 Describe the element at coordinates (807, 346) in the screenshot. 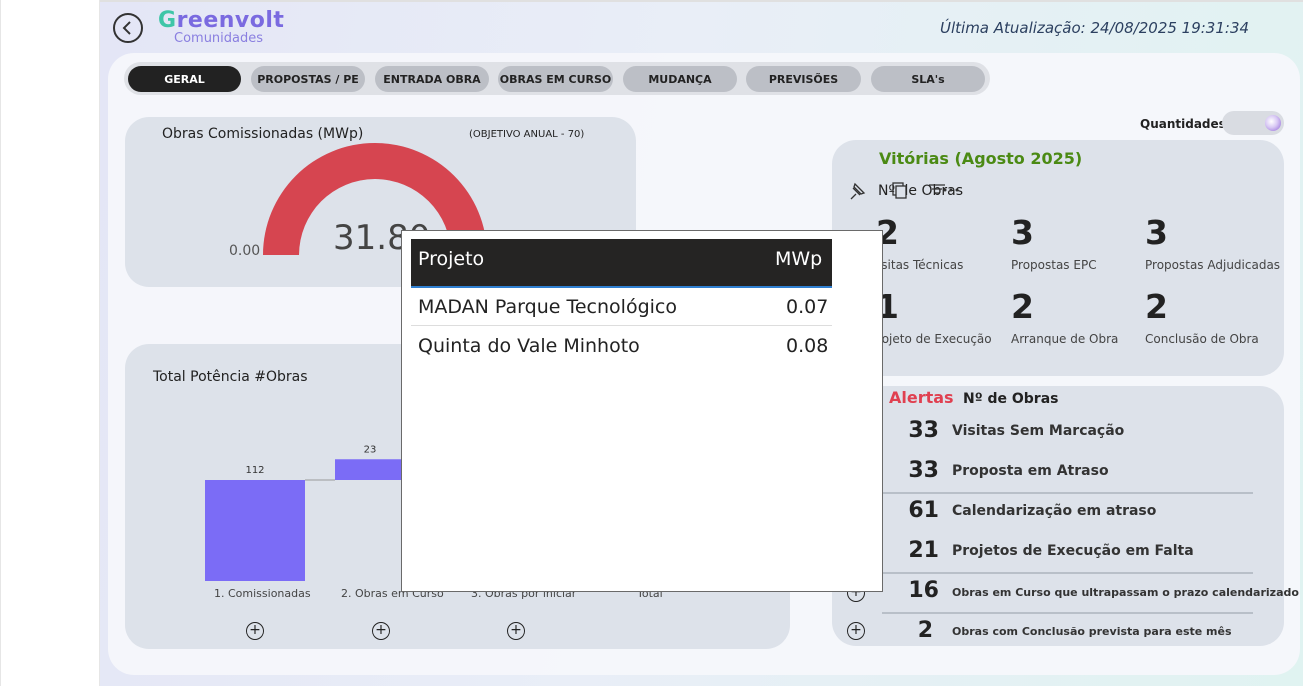

I see `table-cell-mwp: 0.08` at that location.